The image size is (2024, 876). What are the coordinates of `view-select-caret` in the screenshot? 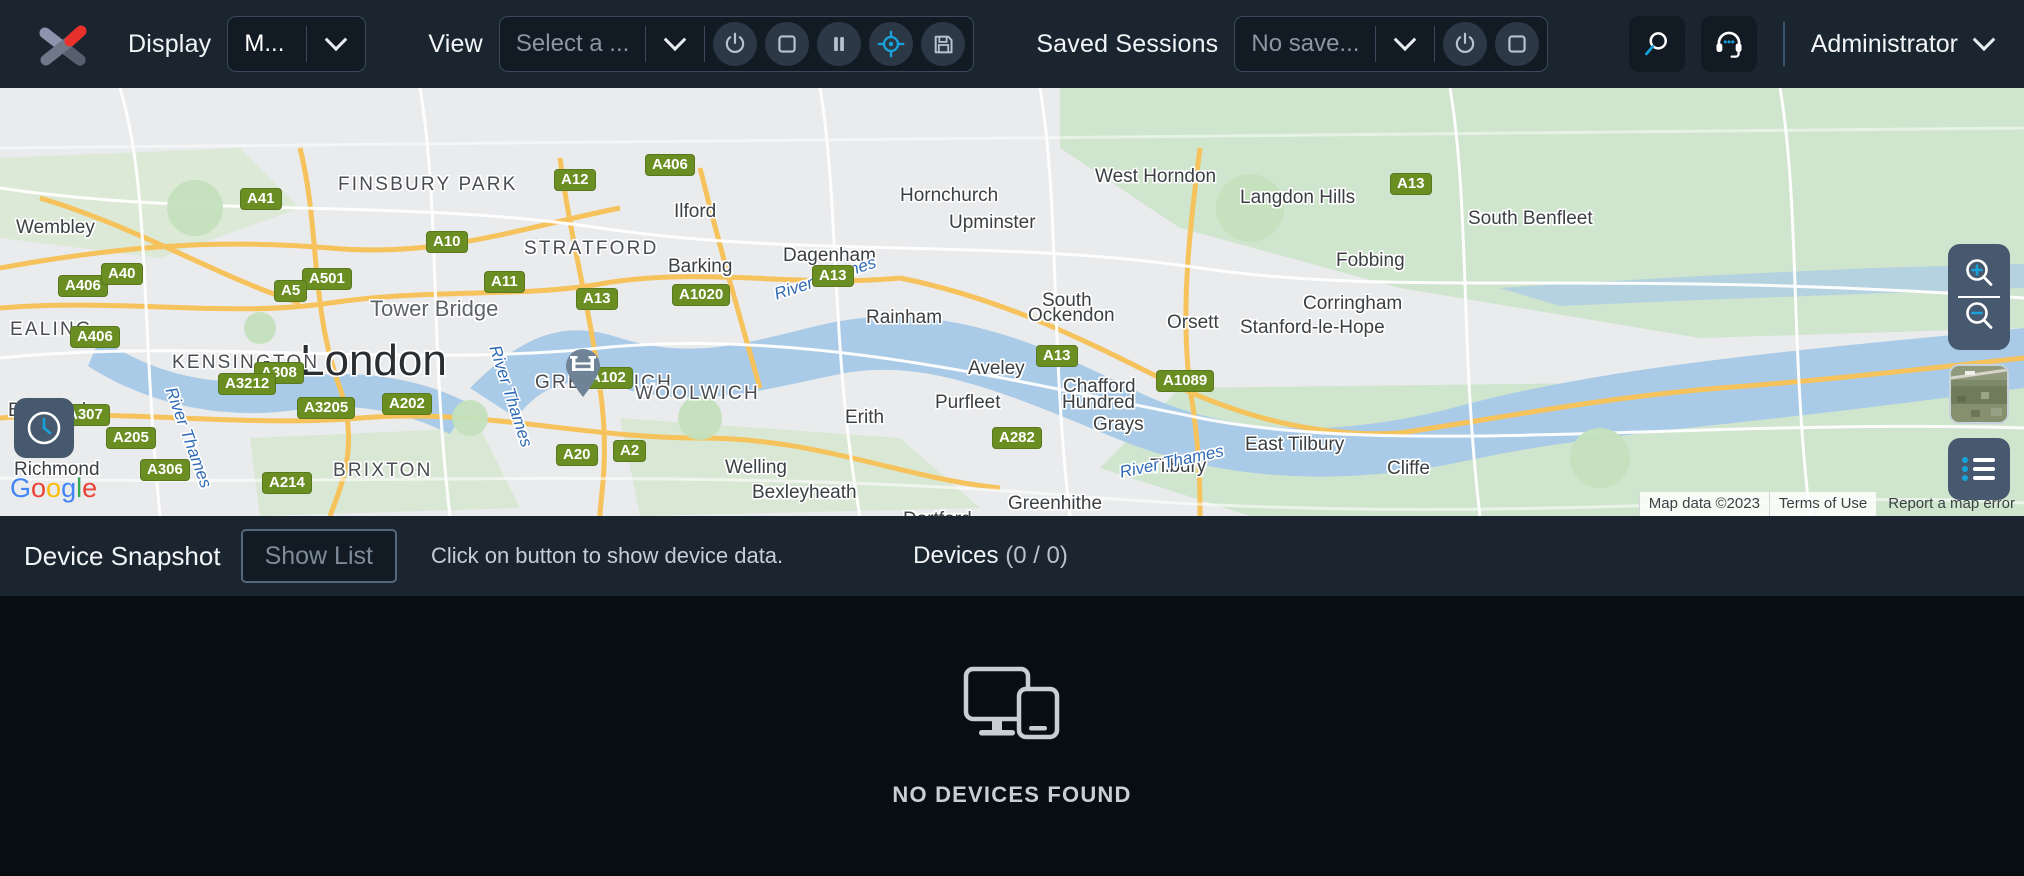 It's located at (675, 44).